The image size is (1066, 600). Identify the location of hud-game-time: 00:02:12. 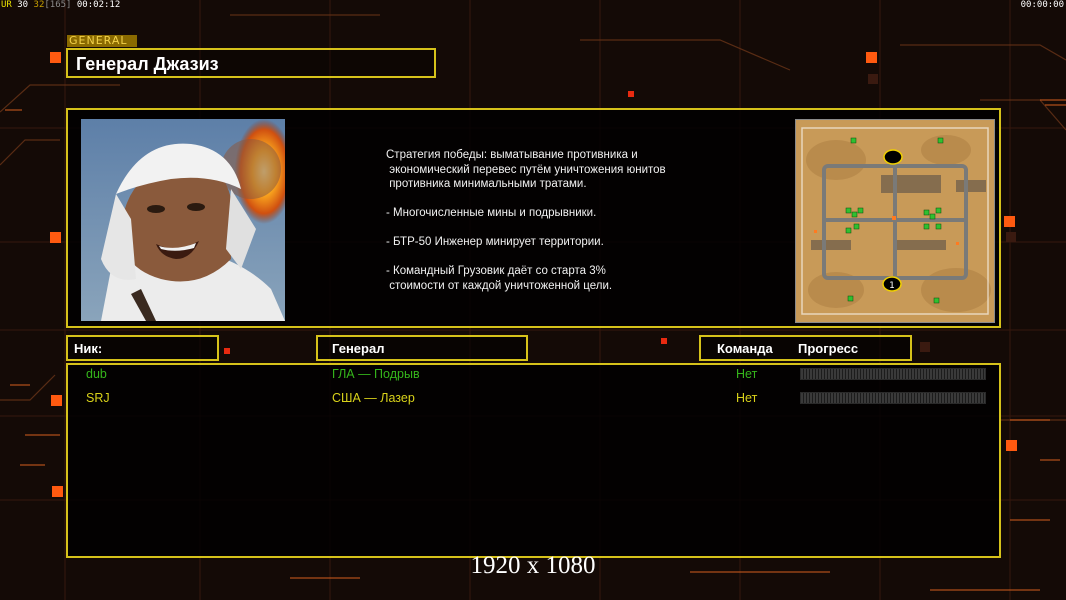
(98, 5).